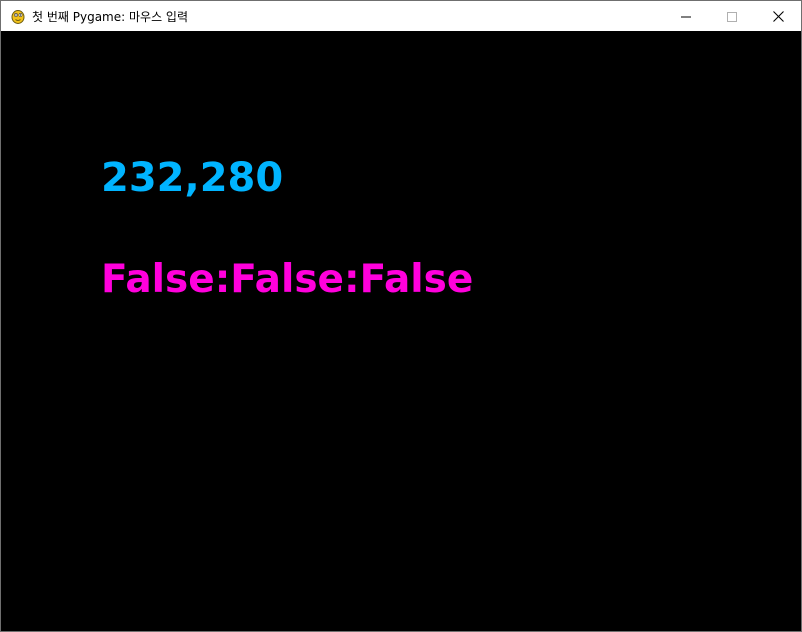  What do you see at coordinates (287, 279) in the screenshot?
I see `mouse-buttons-state-text: False:False:False` at bounding box center [287, 279].